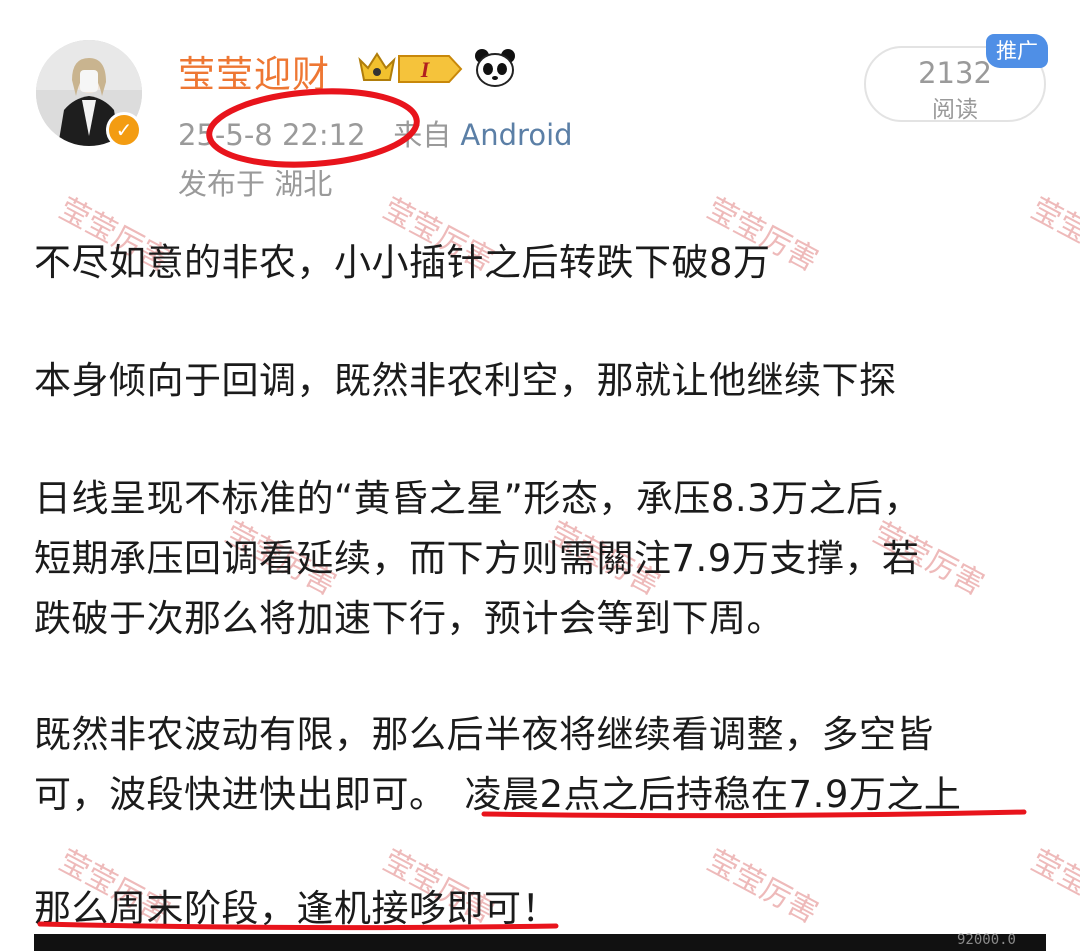 The image size is (1080, 951). Describe the element at coordinates (986, 940) in the screenshot. I see `bottom-value: 92000.0` at that location.